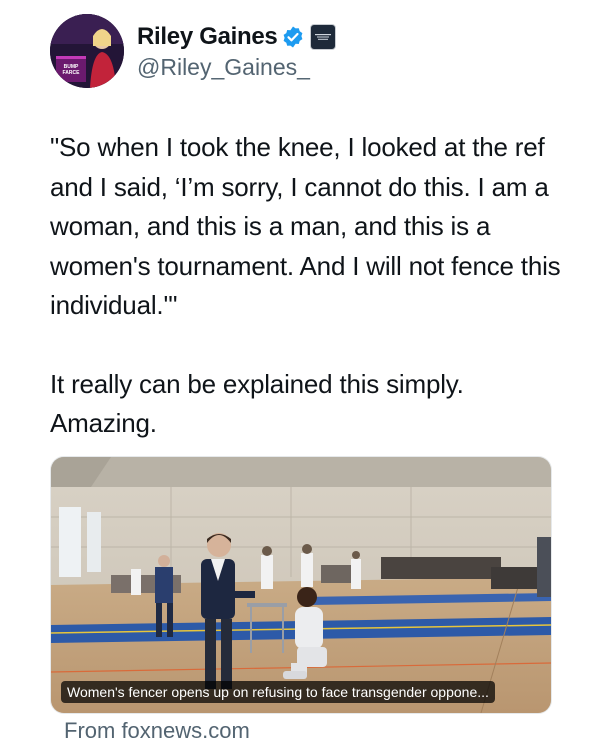 The image size is (600, 750). I want to click on tweet-header: BUMP FARCE Riley Gaines @Riley_Gaines_, so click(193, 51).